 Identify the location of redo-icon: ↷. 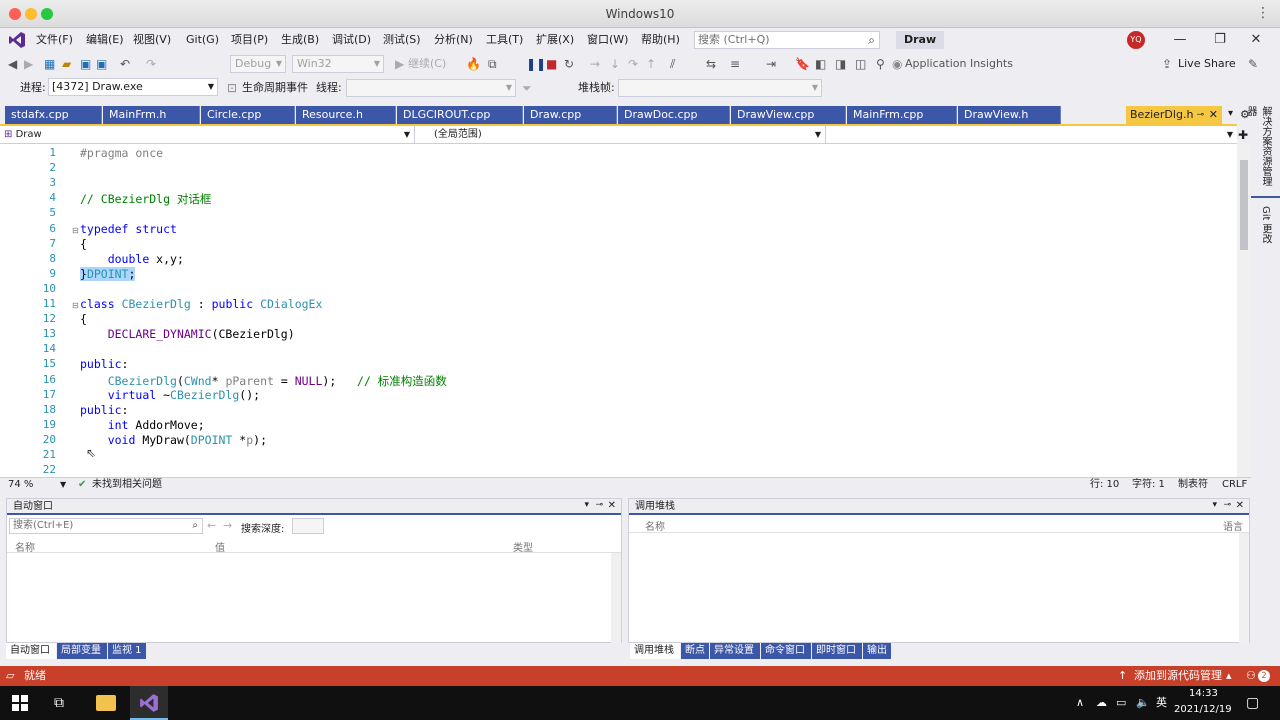
(151, 64).